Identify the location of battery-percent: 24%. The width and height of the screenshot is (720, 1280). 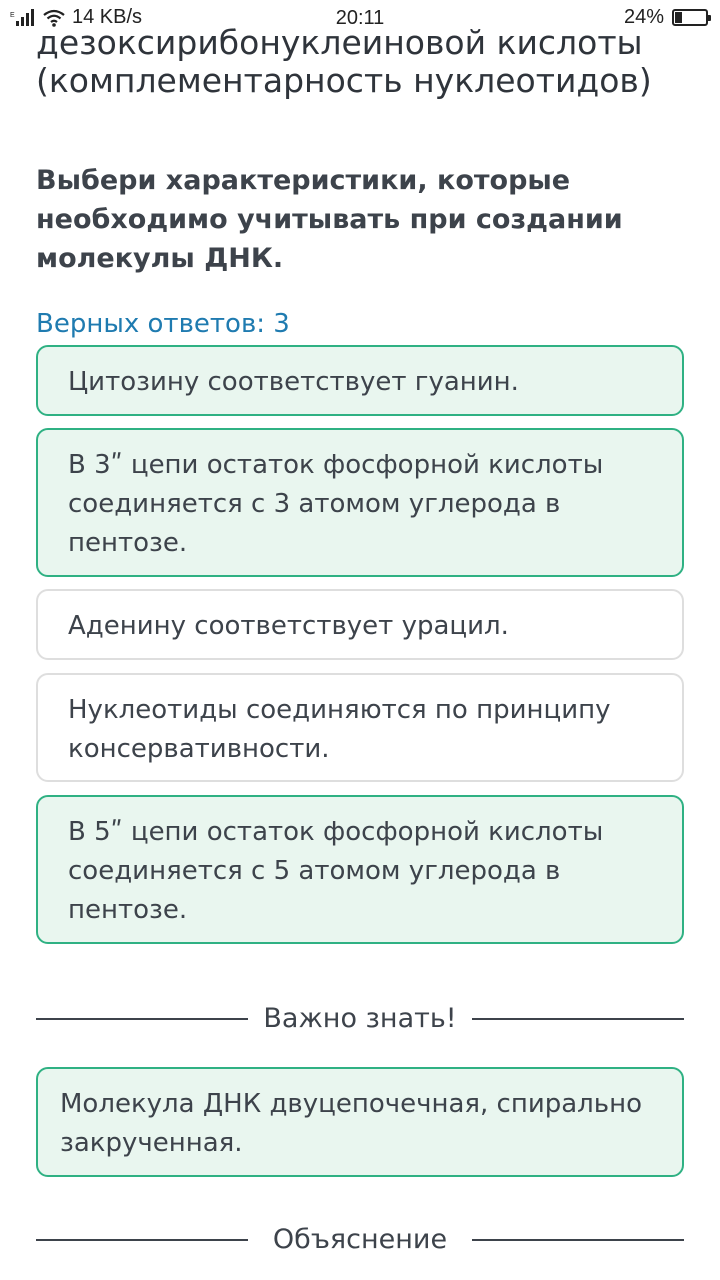
(643, 17).